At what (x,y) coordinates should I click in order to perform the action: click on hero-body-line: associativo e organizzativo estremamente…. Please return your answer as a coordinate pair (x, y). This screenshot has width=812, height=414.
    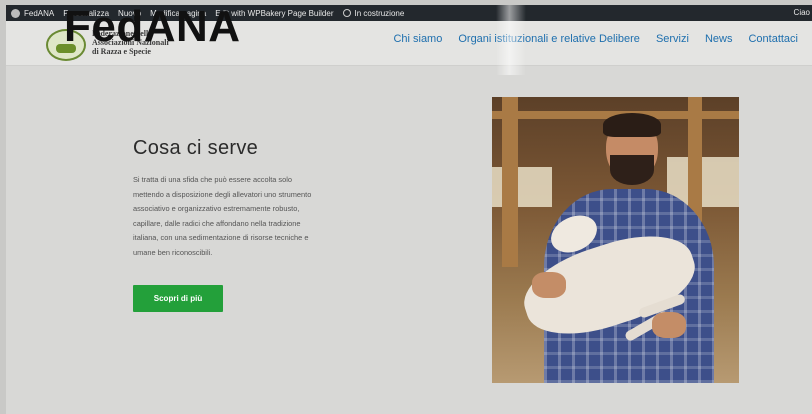
    Looking at the image, I should click on (216, 208).